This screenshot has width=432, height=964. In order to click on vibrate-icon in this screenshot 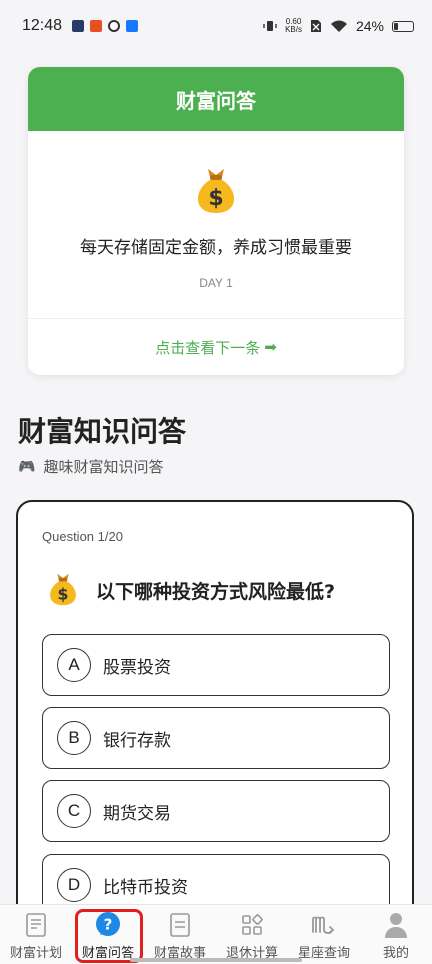, I will do `click(270, 26)`.